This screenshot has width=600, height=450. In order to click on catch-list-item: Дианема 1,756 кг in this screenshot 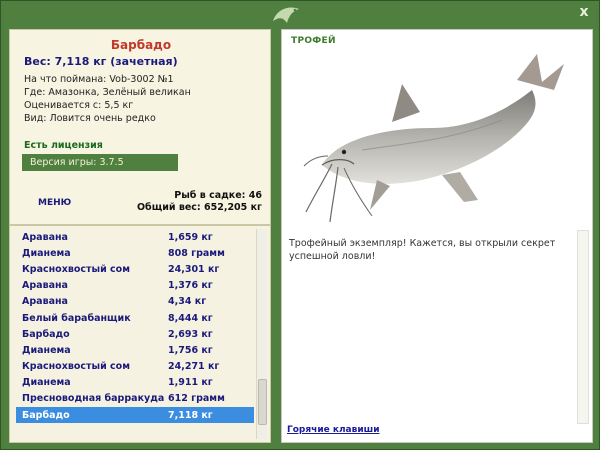, I will do `click(135, 350)`.